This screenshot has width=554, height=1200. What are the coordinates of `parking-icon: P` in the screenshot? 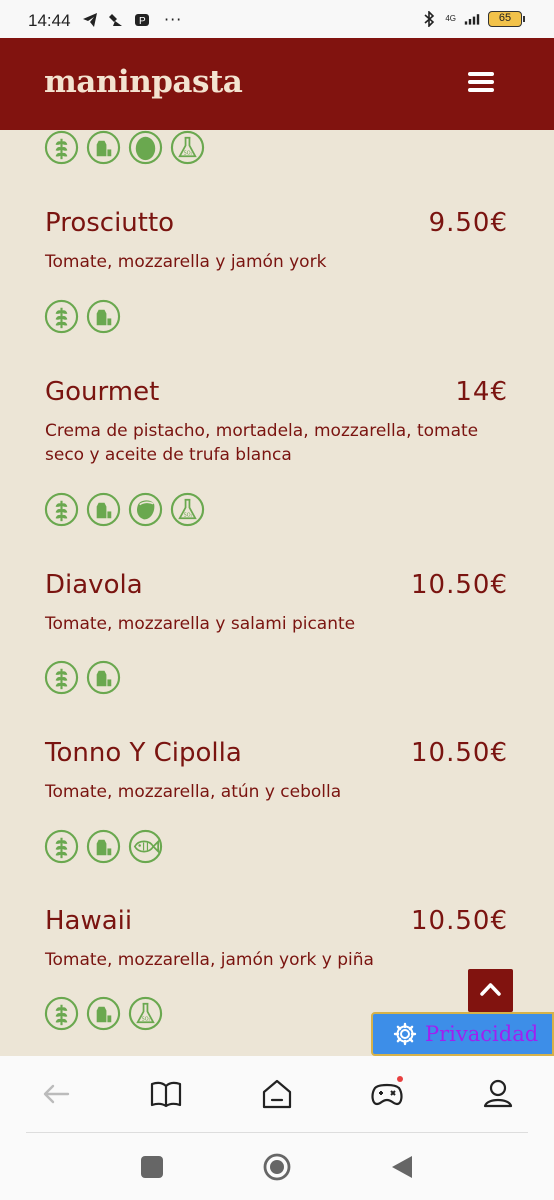 It's located at (142, 20).